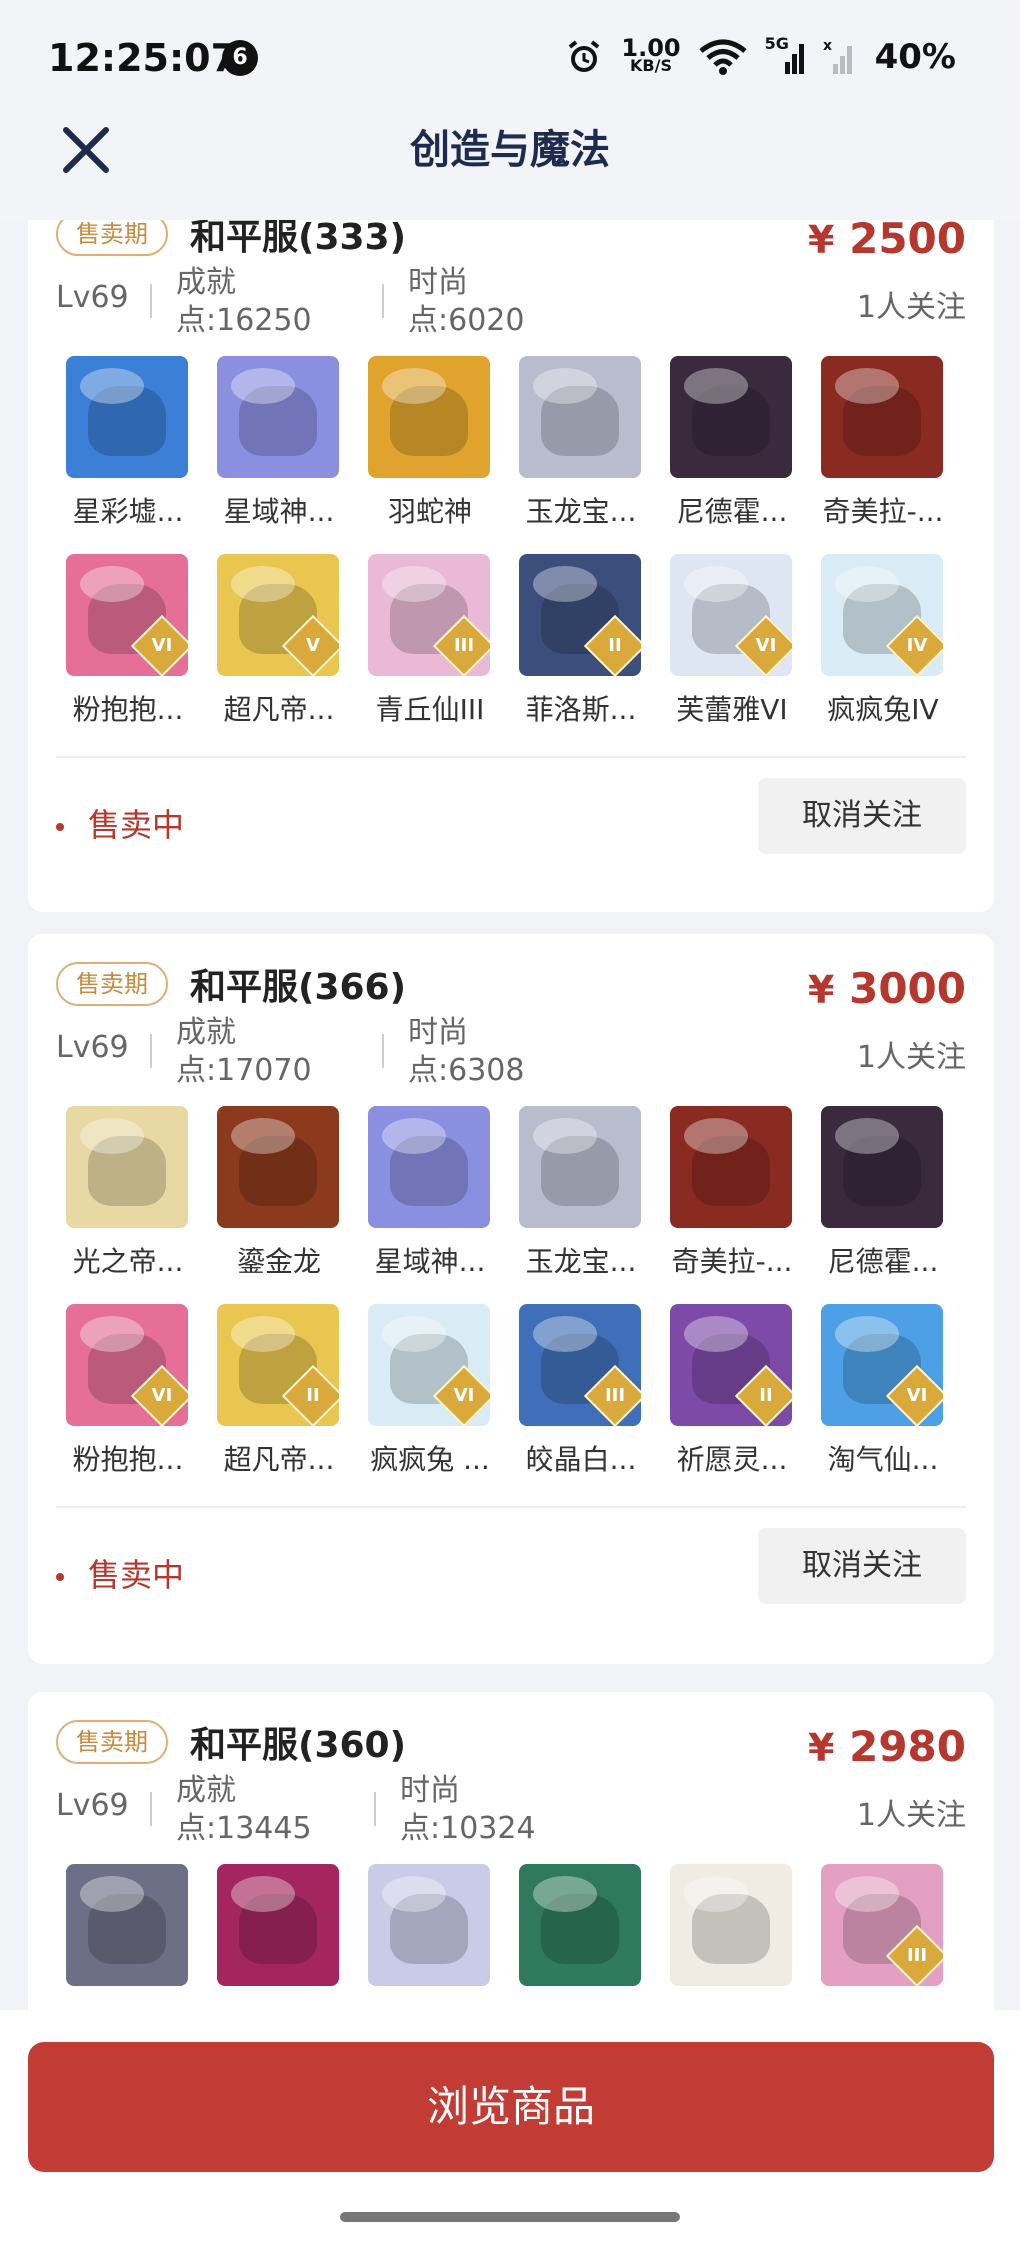 This screenshot has width=1020, height=2243. What do you see at coordinates (911, 1815) in the screenshot?
I see `follower-count: 1人关注` at bounding box center [911, 1815].